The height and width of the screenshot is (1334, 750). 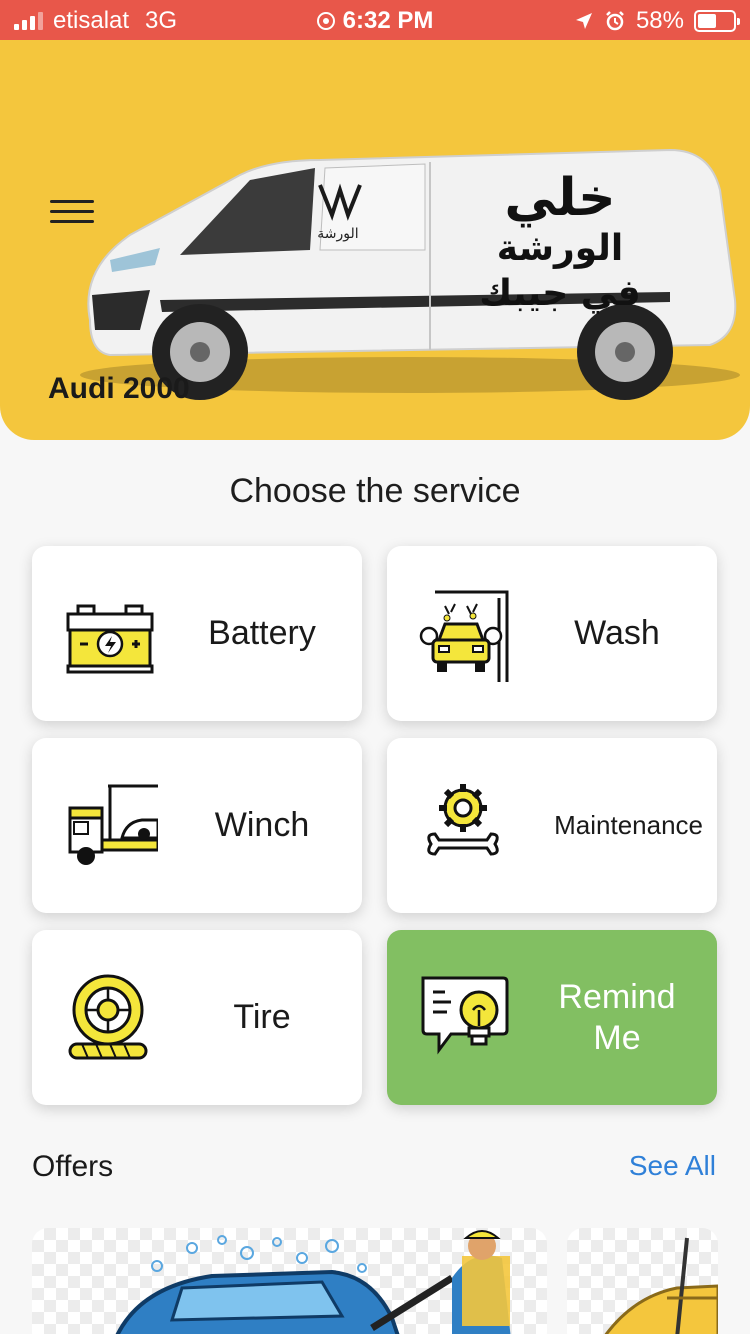 I want to click on van-slogan-line1: خلي, so click(x=559, y=198).